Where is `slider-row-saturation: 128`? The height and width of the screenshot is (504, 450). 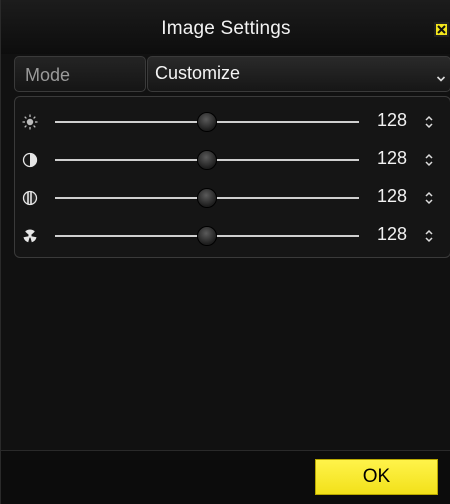 slider-row-saturation: 128 is located at coordinates (232, 199).